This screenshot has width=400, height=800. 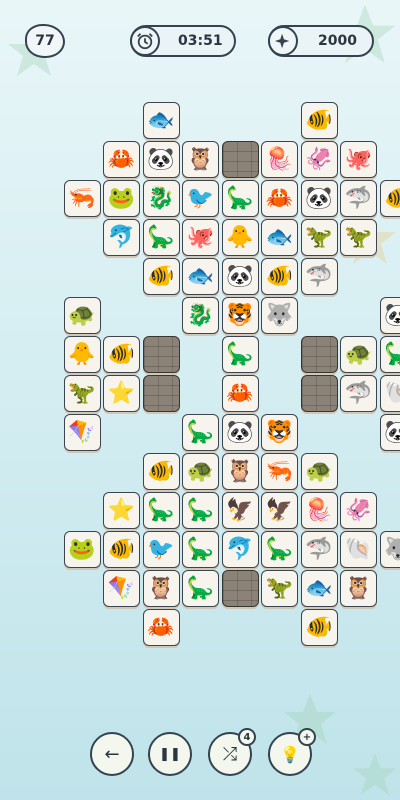 I want to click on t-rex-icon: 🦖, so click(x=358, y=237).